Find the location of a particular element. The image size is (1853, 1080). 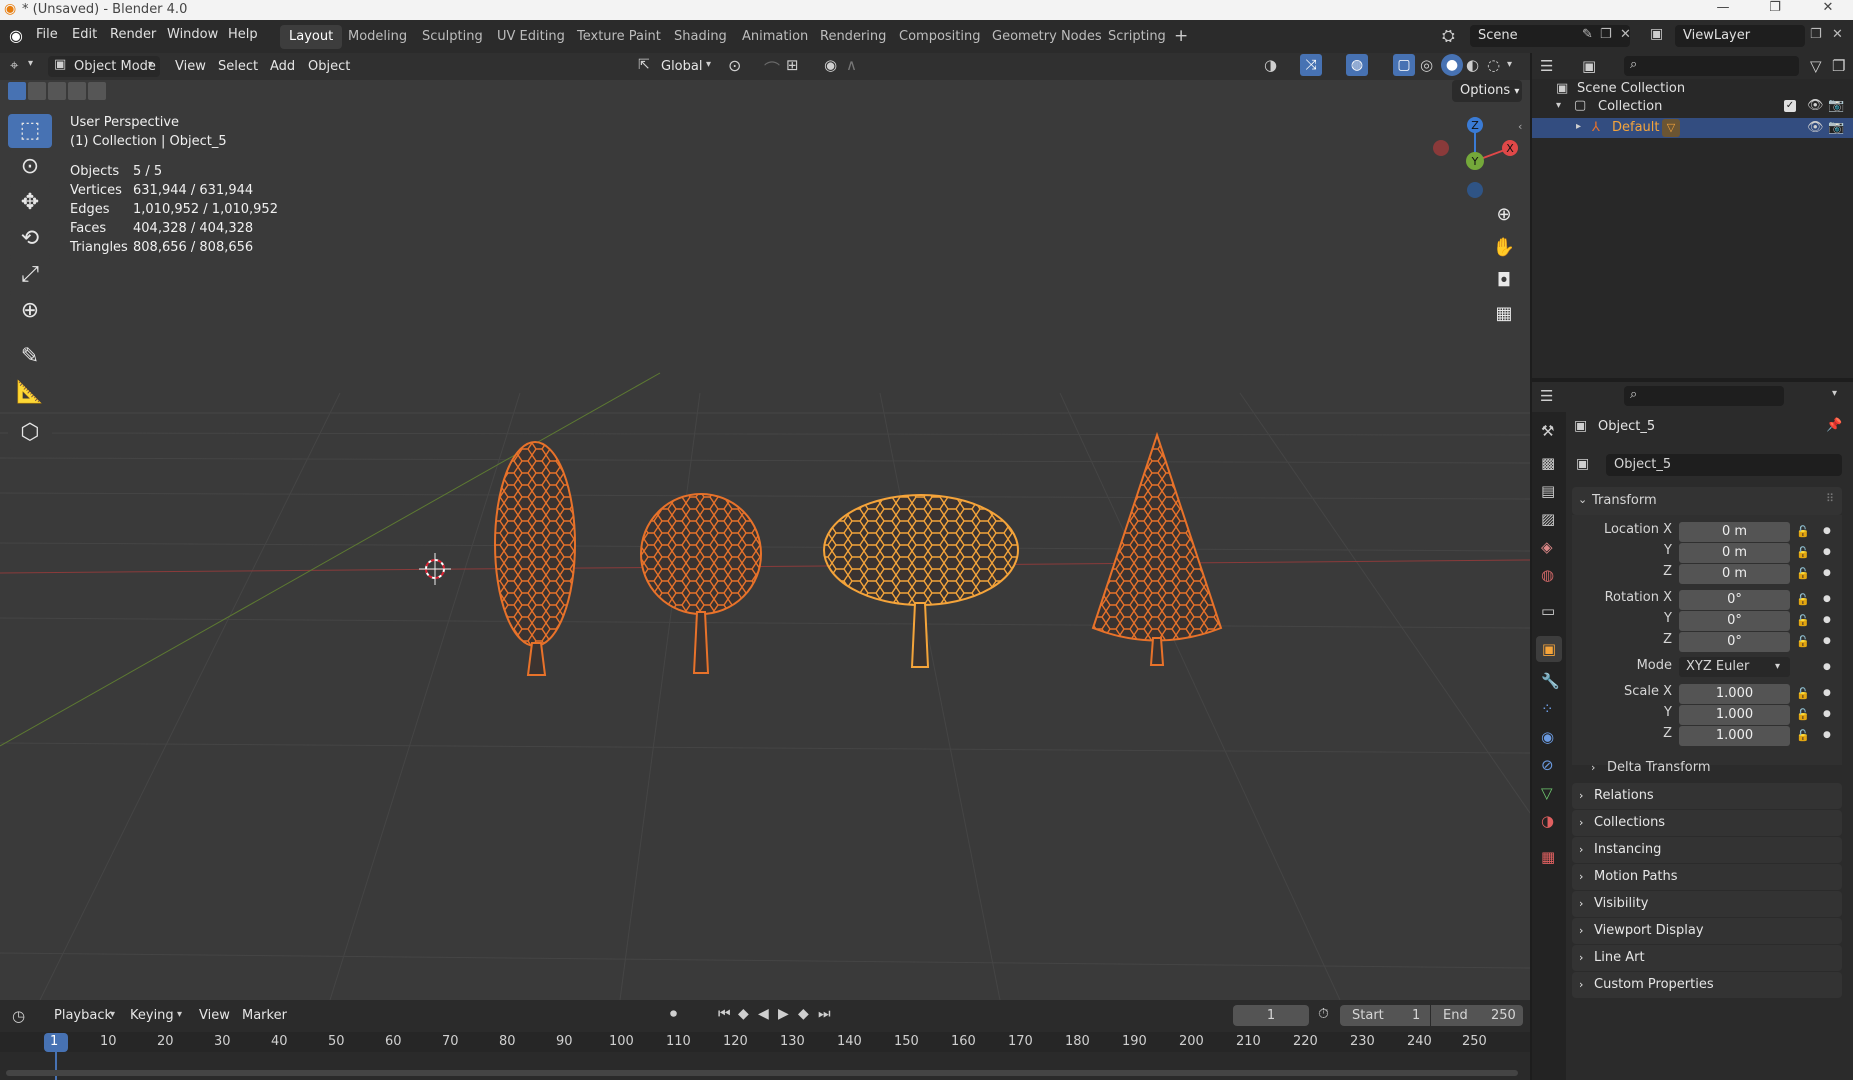

panel-relations: › Relations is located at coordinates (1707, 796).